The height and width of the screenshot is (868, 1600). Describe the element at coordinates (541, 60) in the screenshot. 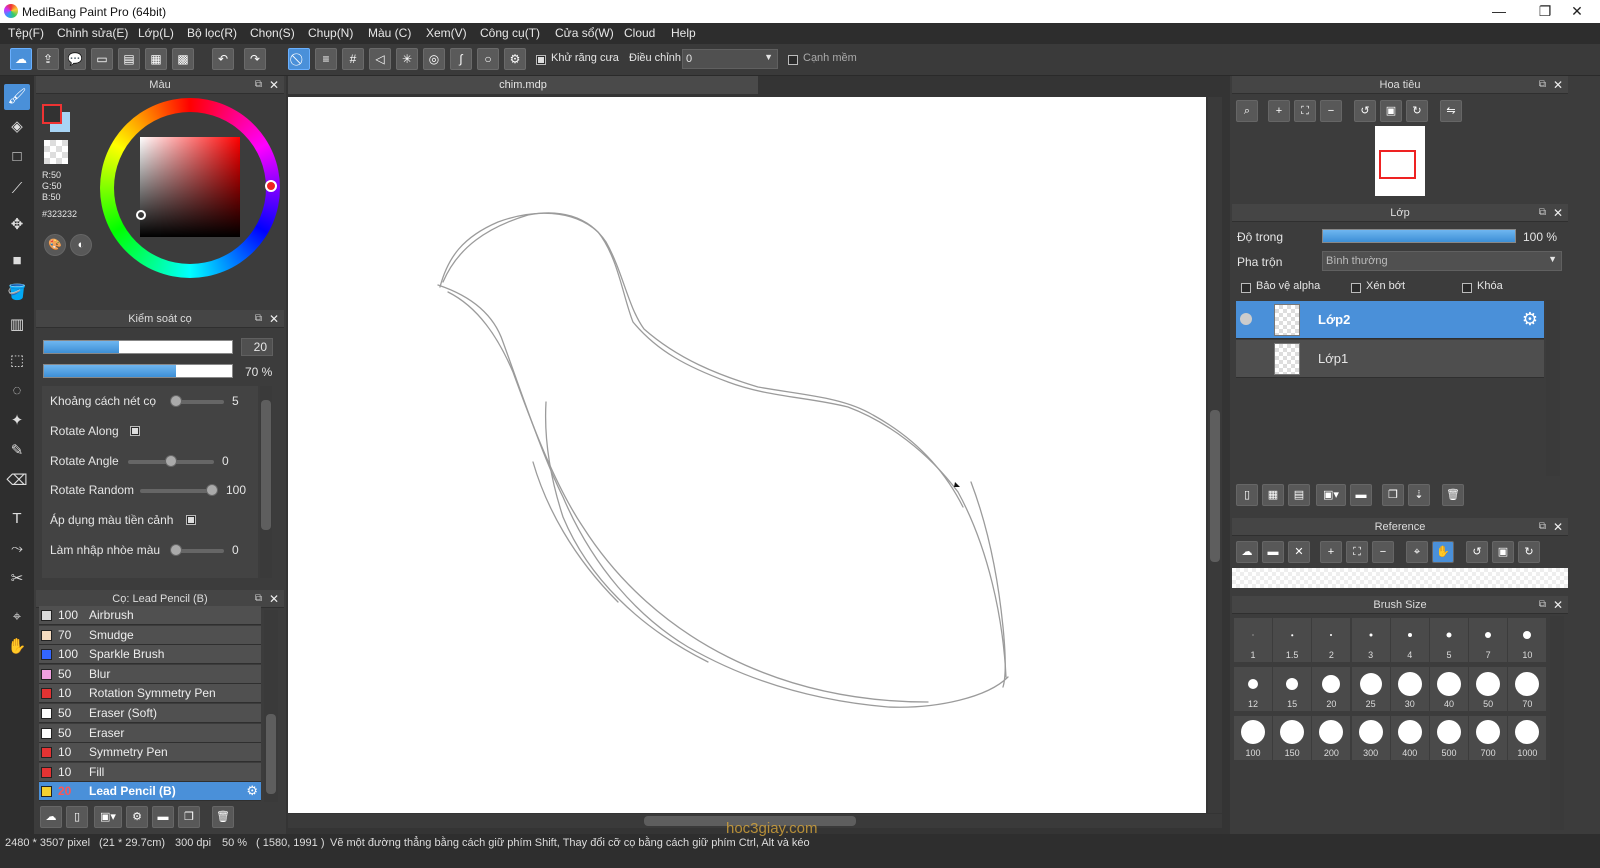

I see `antialias-checkbox` at that location.